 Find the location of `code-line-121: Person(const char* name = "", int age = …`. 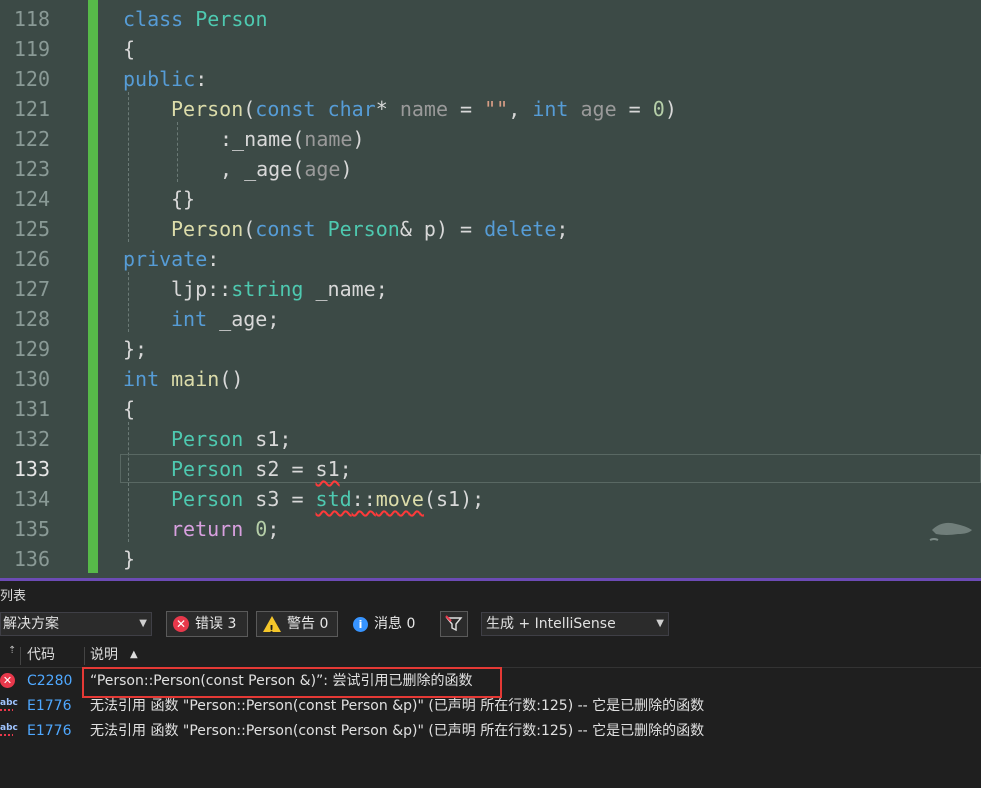

code-line-121: Person(const char* name = "", int age = … is located at coordinates (424, 109).